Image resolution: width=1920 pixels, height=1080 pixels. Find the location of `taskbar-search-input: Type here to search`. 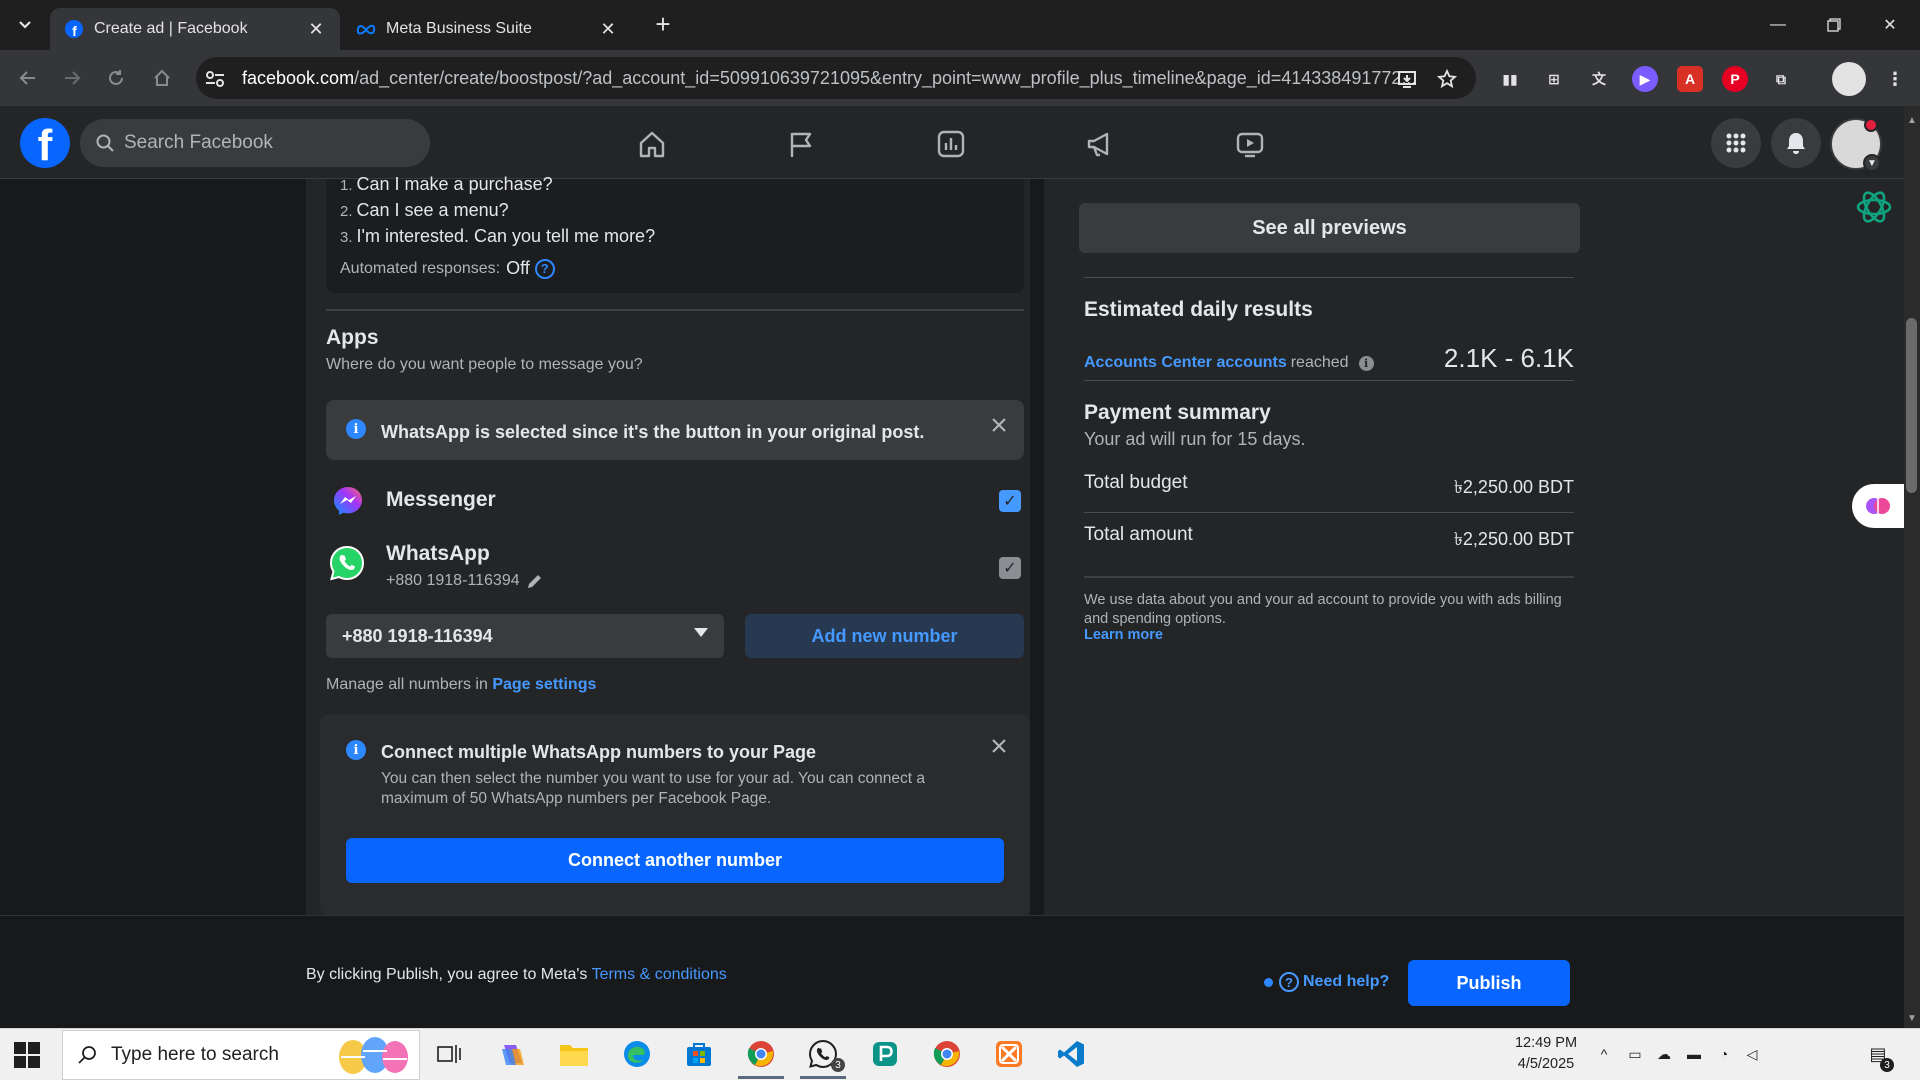

taskbar-search-input: Type here to search is located at coordinates (241, 1055).